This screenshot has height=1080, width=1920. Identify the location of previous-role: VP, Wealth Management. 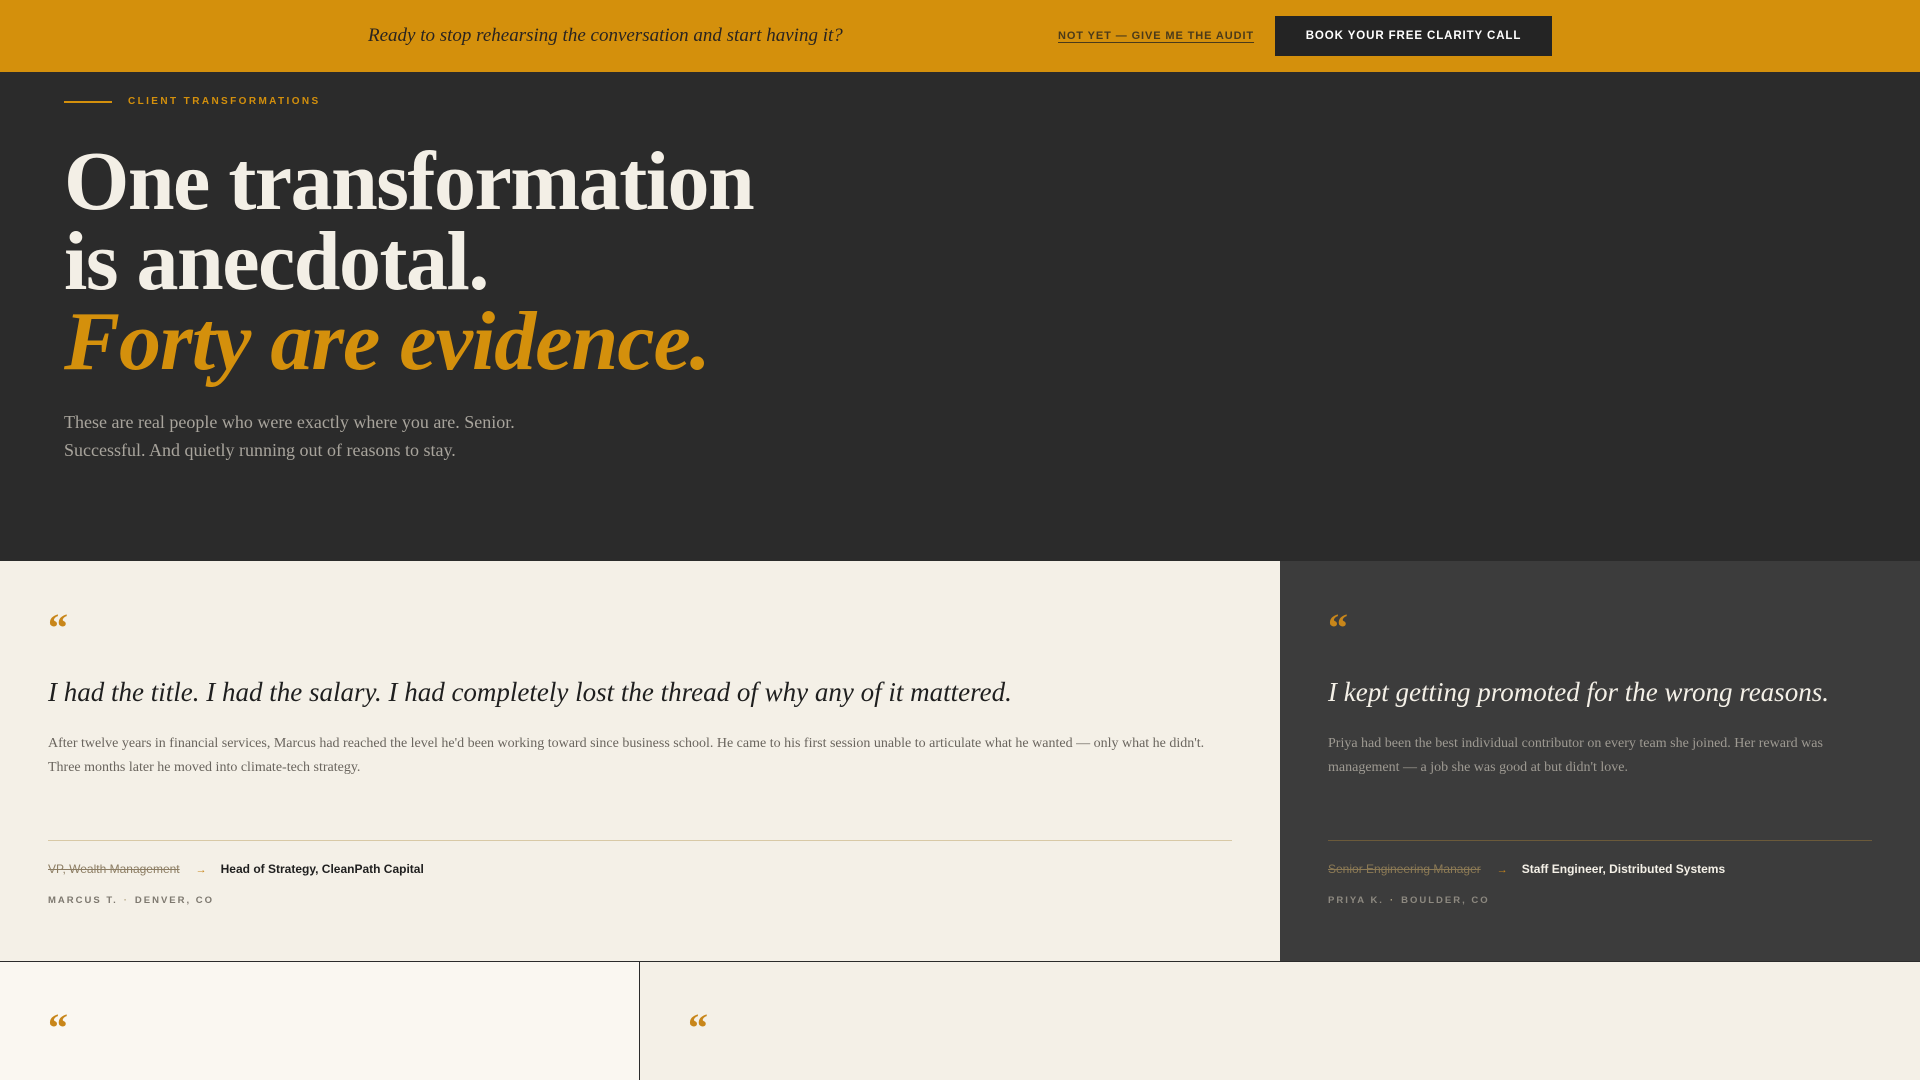
(114, 869).